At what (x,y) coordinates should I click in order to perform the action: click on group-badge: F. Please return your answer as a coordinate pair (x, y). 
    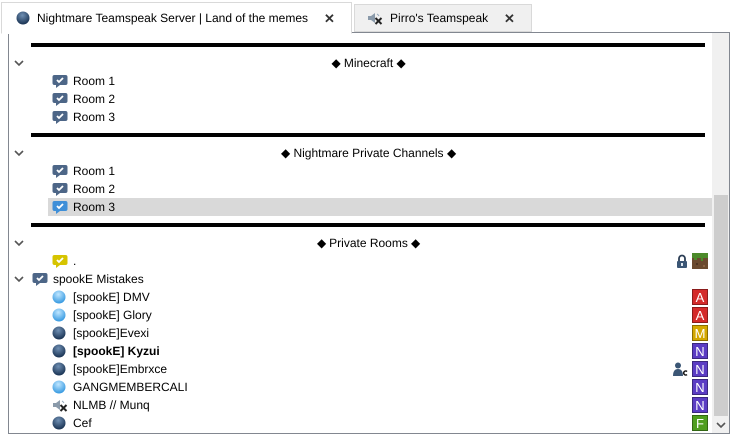
    Looking at the image, I should click on (700, 423).